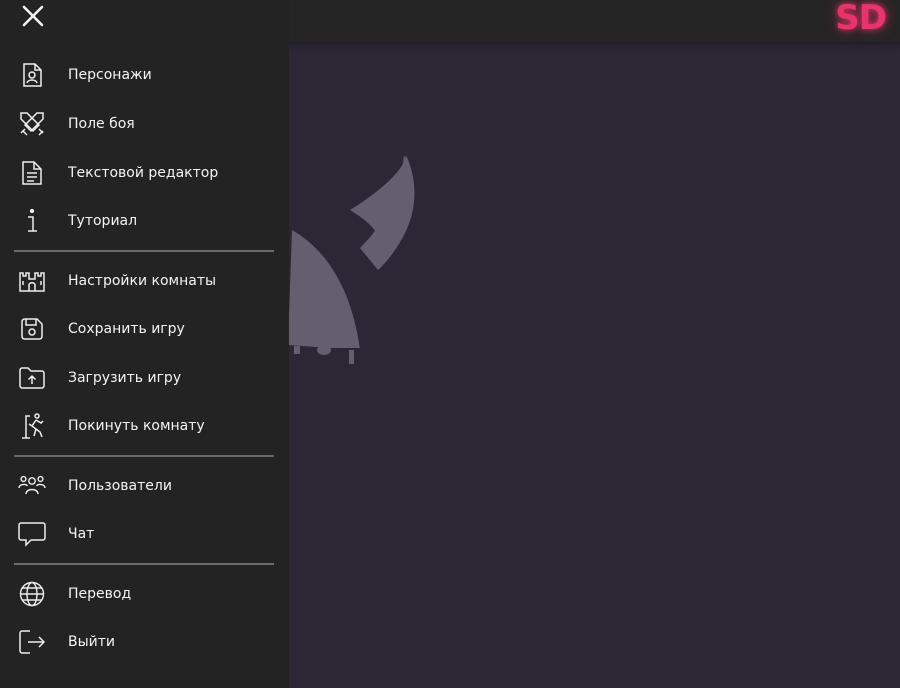 This screenshot has width=900, height=688. Describe the element at coordinates (101, 124) in the screenshot. I see `menu-item-label: Поле боя` at that location.